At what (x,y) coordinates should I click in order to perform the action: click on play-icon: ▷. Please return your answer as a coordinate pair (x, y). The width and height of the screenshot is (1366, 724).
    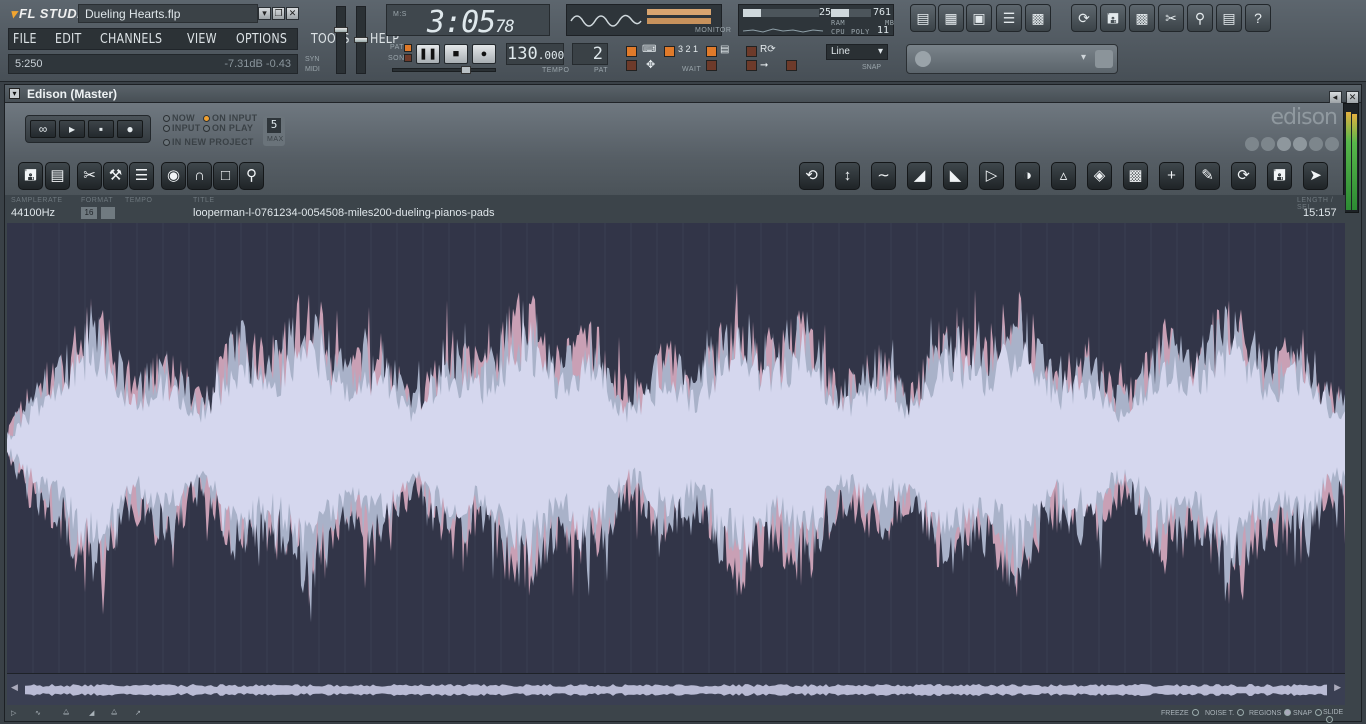
    Looking at the image, I should click on (13, 713).